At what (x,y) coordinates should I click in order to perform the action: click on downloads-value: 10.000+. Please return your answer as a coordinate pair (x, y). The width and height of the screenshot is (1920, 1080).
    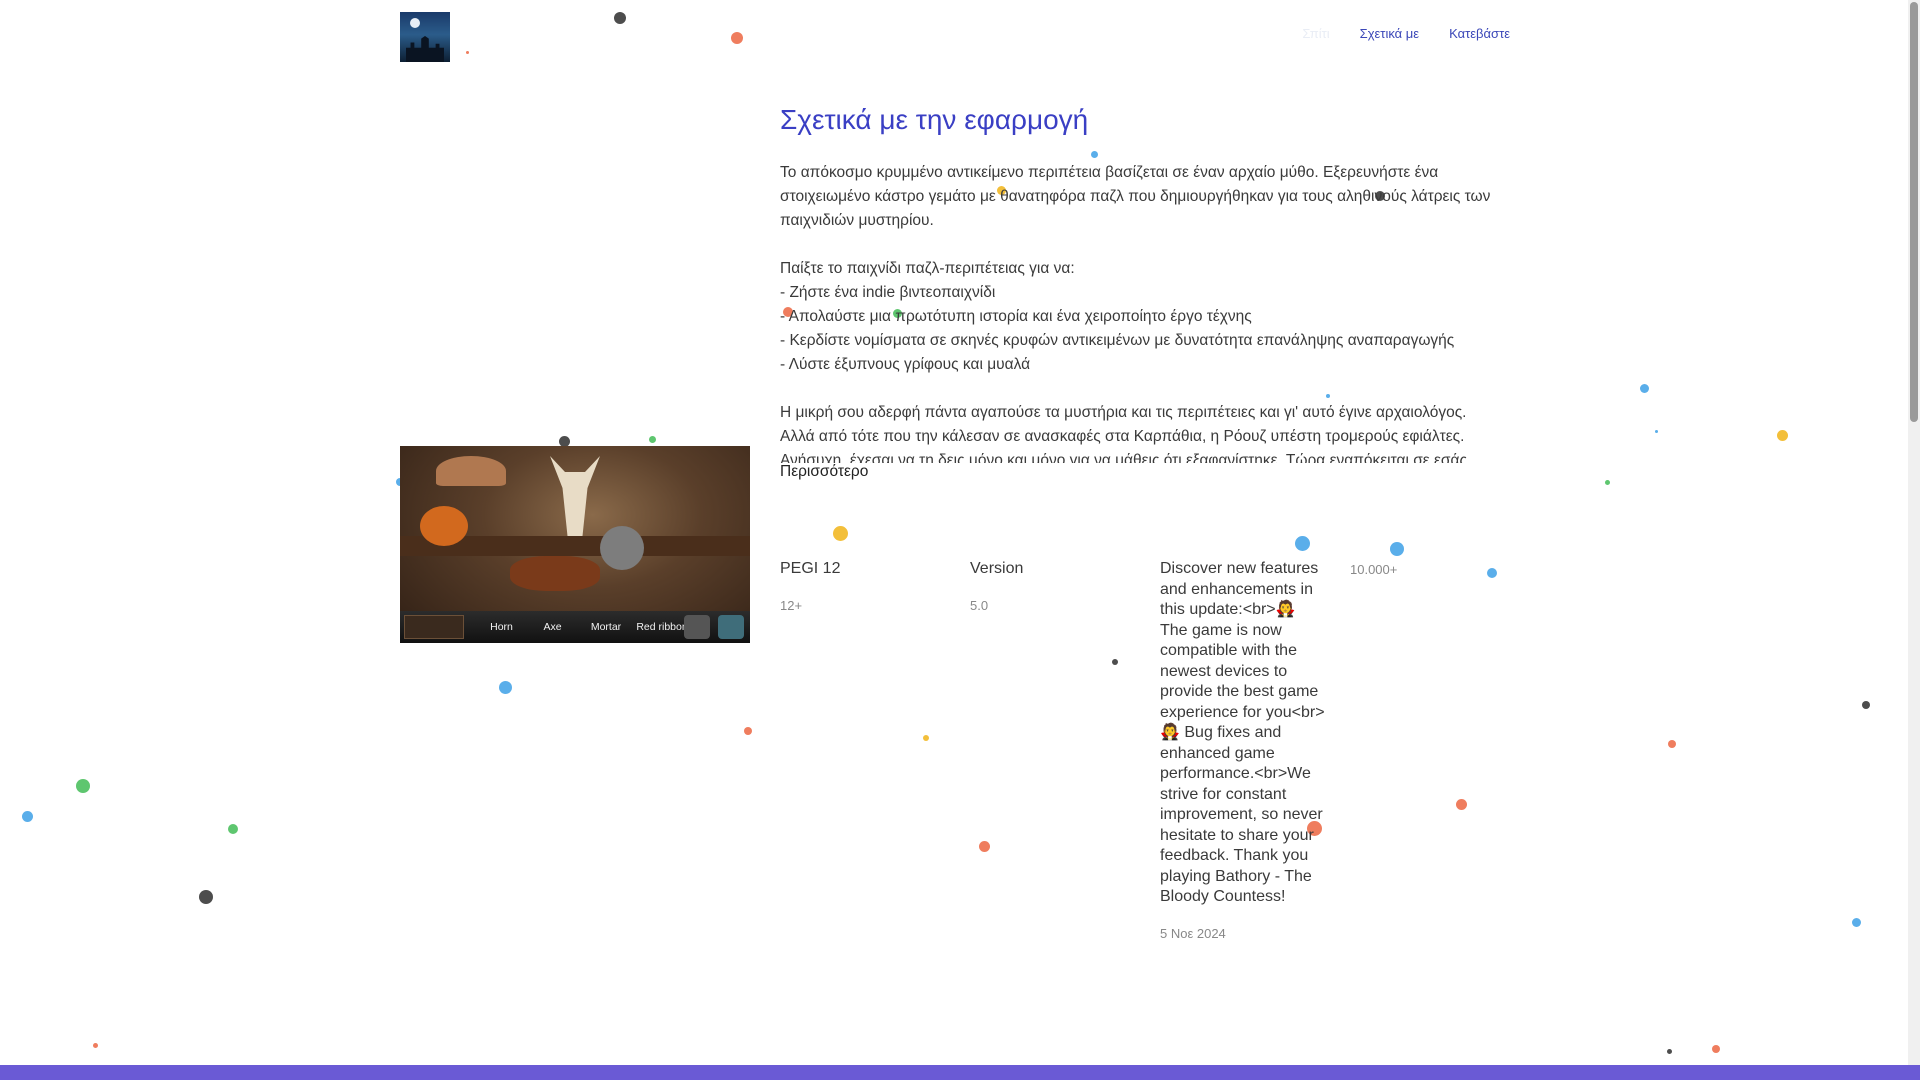
    Looking at the image, I should click on (1374, 569).